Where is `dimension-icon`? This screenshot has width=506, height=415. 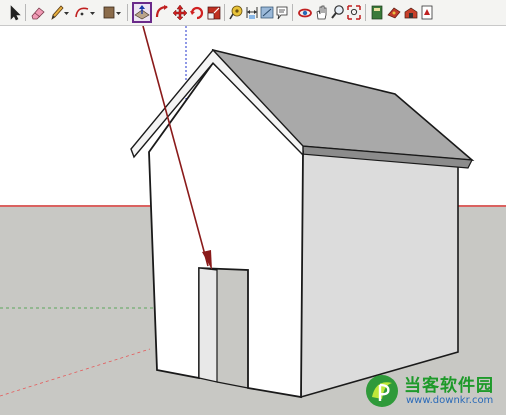 dimension-icon is located at coordinates (252, 12).